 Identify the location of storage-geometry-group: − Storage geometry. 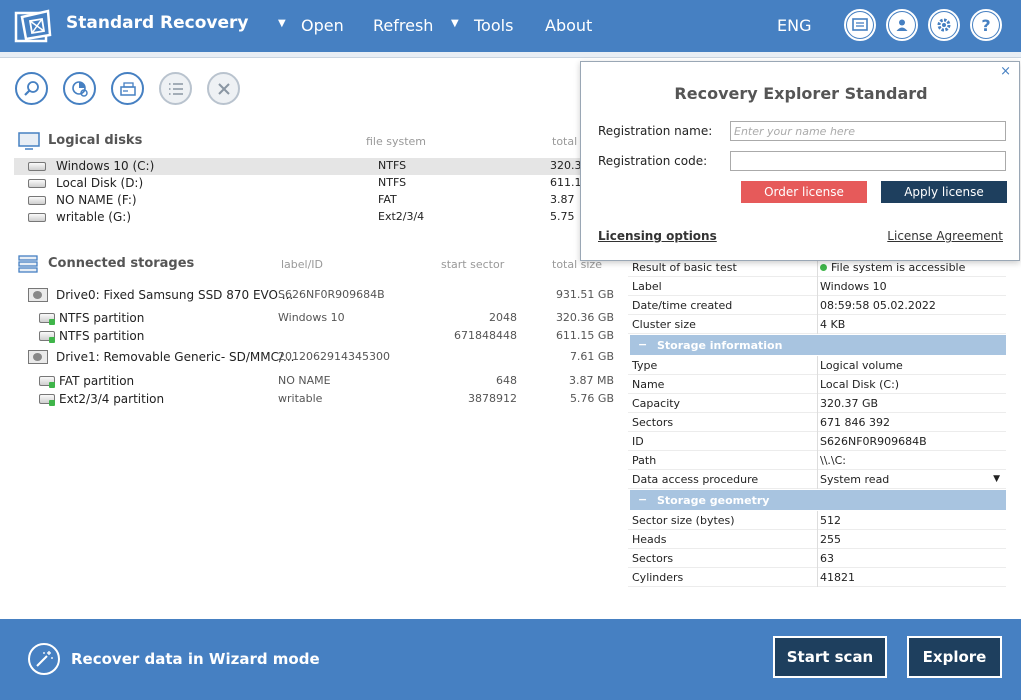
(818, 500).